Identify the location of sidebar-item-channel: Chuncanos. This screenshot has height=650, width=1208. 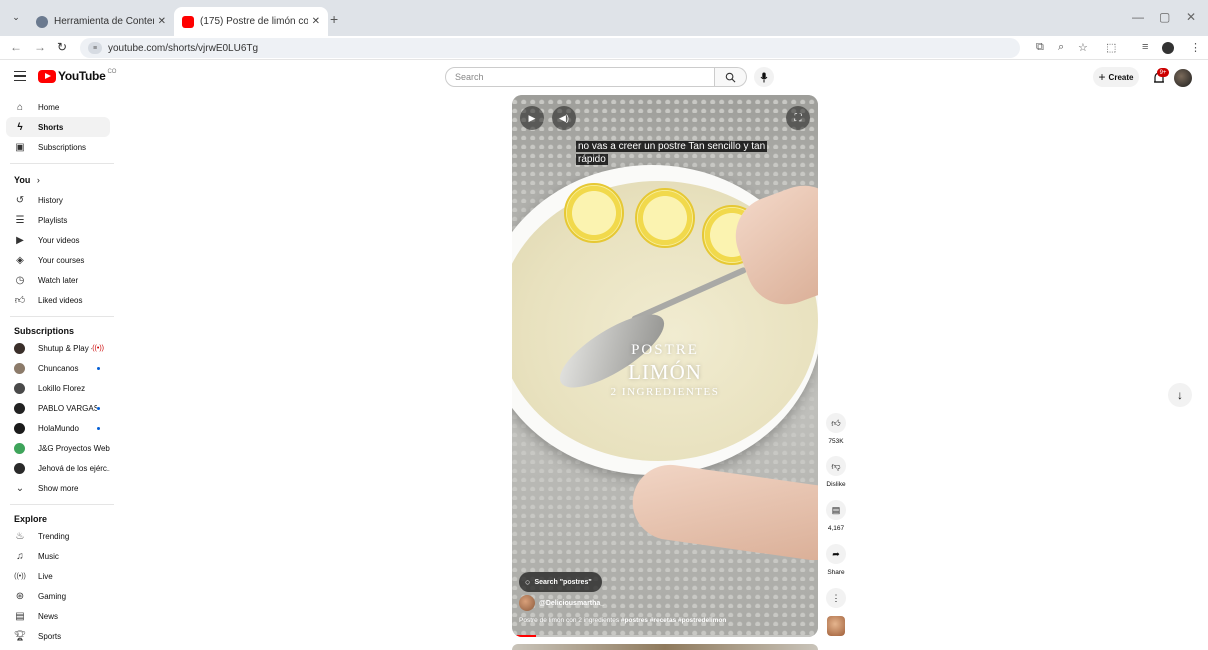
(58, 368).